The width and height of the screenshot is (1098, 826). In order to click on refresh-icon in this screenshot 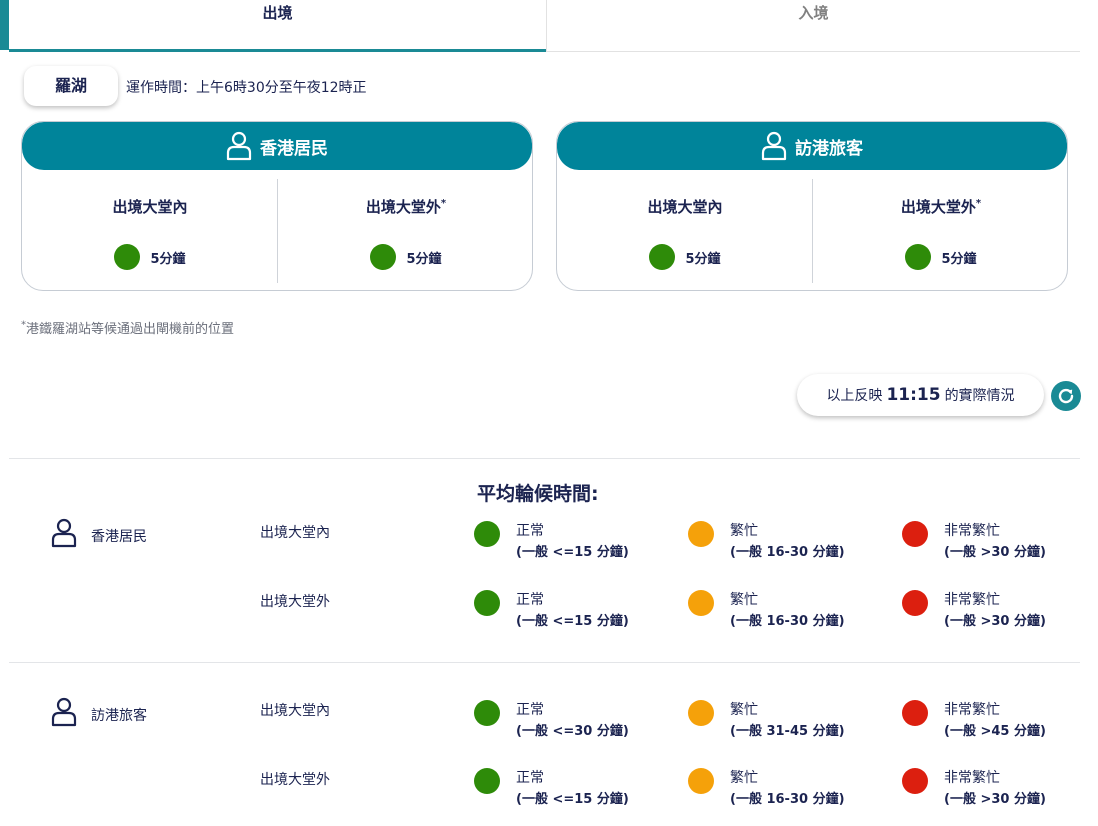, I will do `click(1066, 396)`.